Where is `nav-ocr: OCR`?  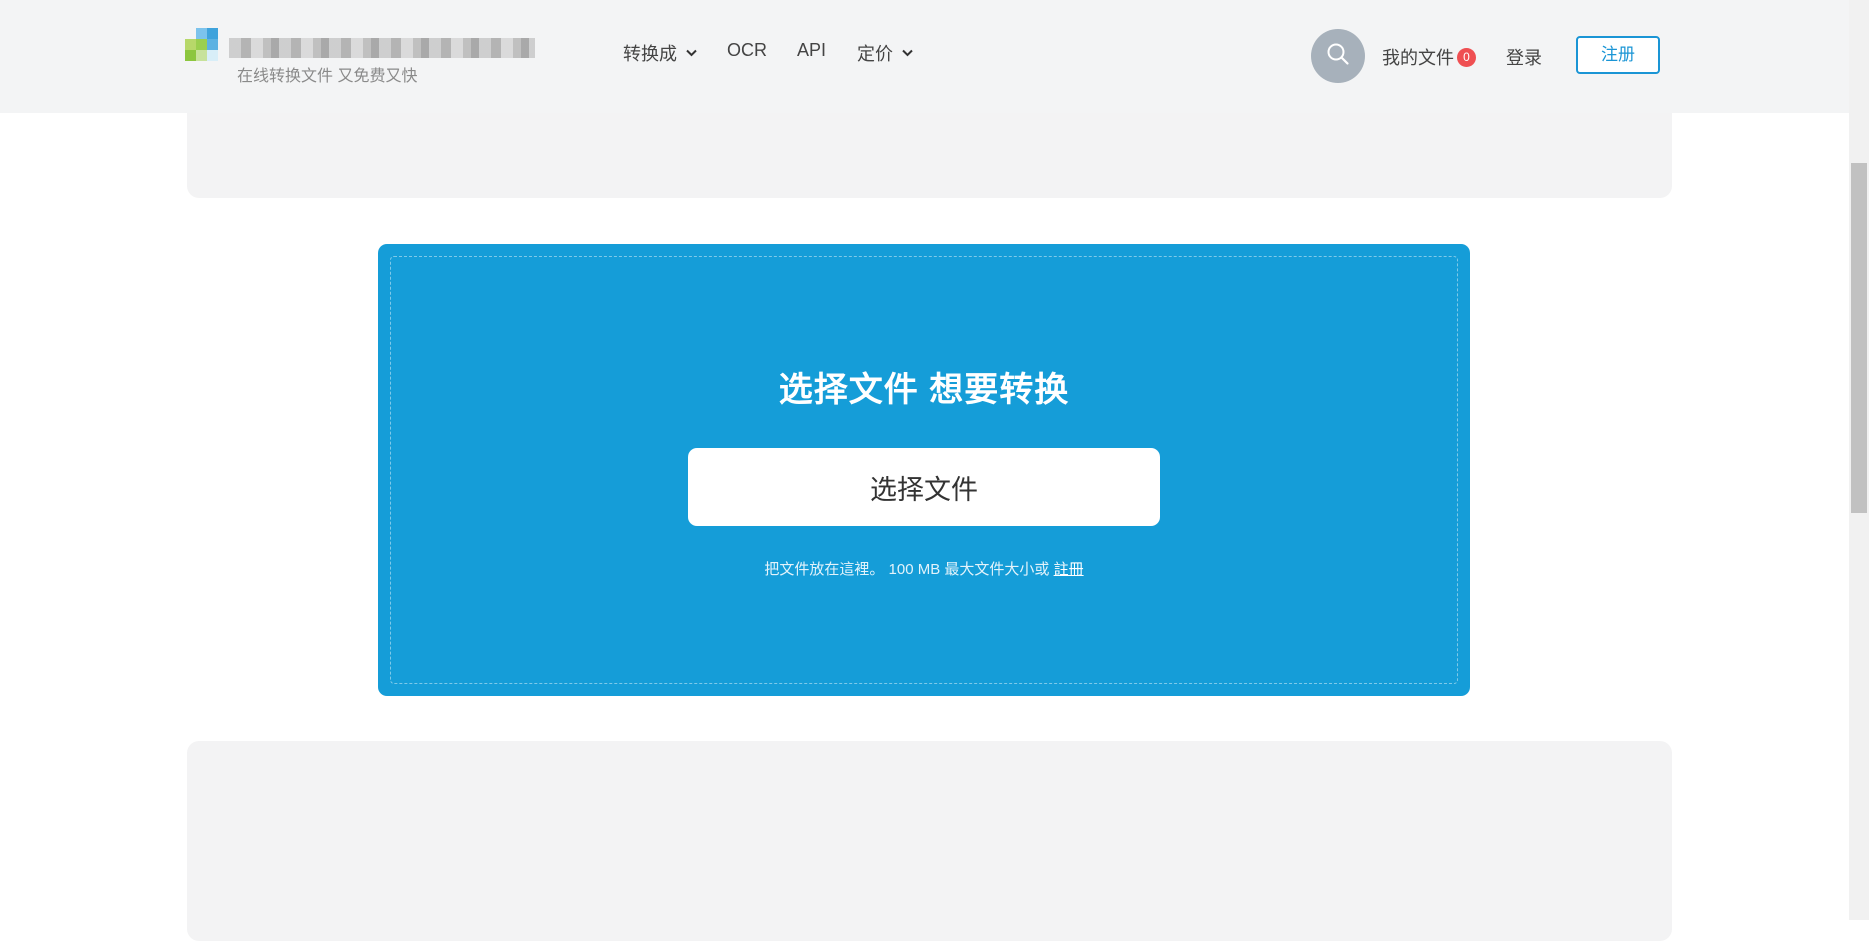 nav-ocr: OCR is located at coordinates (747, 50).